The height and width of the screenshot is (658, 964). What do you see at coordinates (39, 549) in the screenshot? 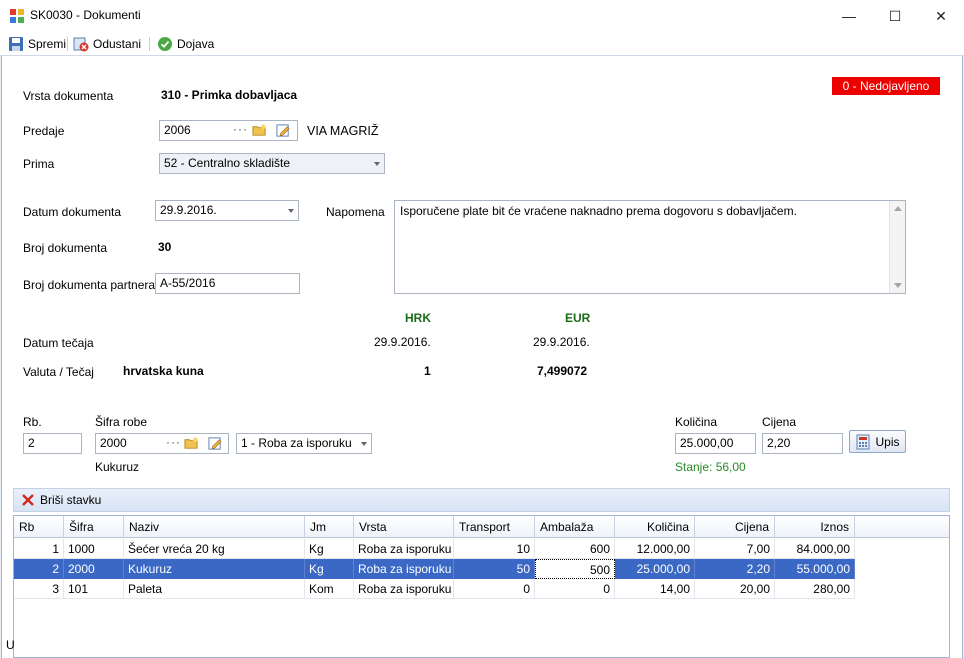
I see `cell-rb: 1` at bounding box center [39, 549].